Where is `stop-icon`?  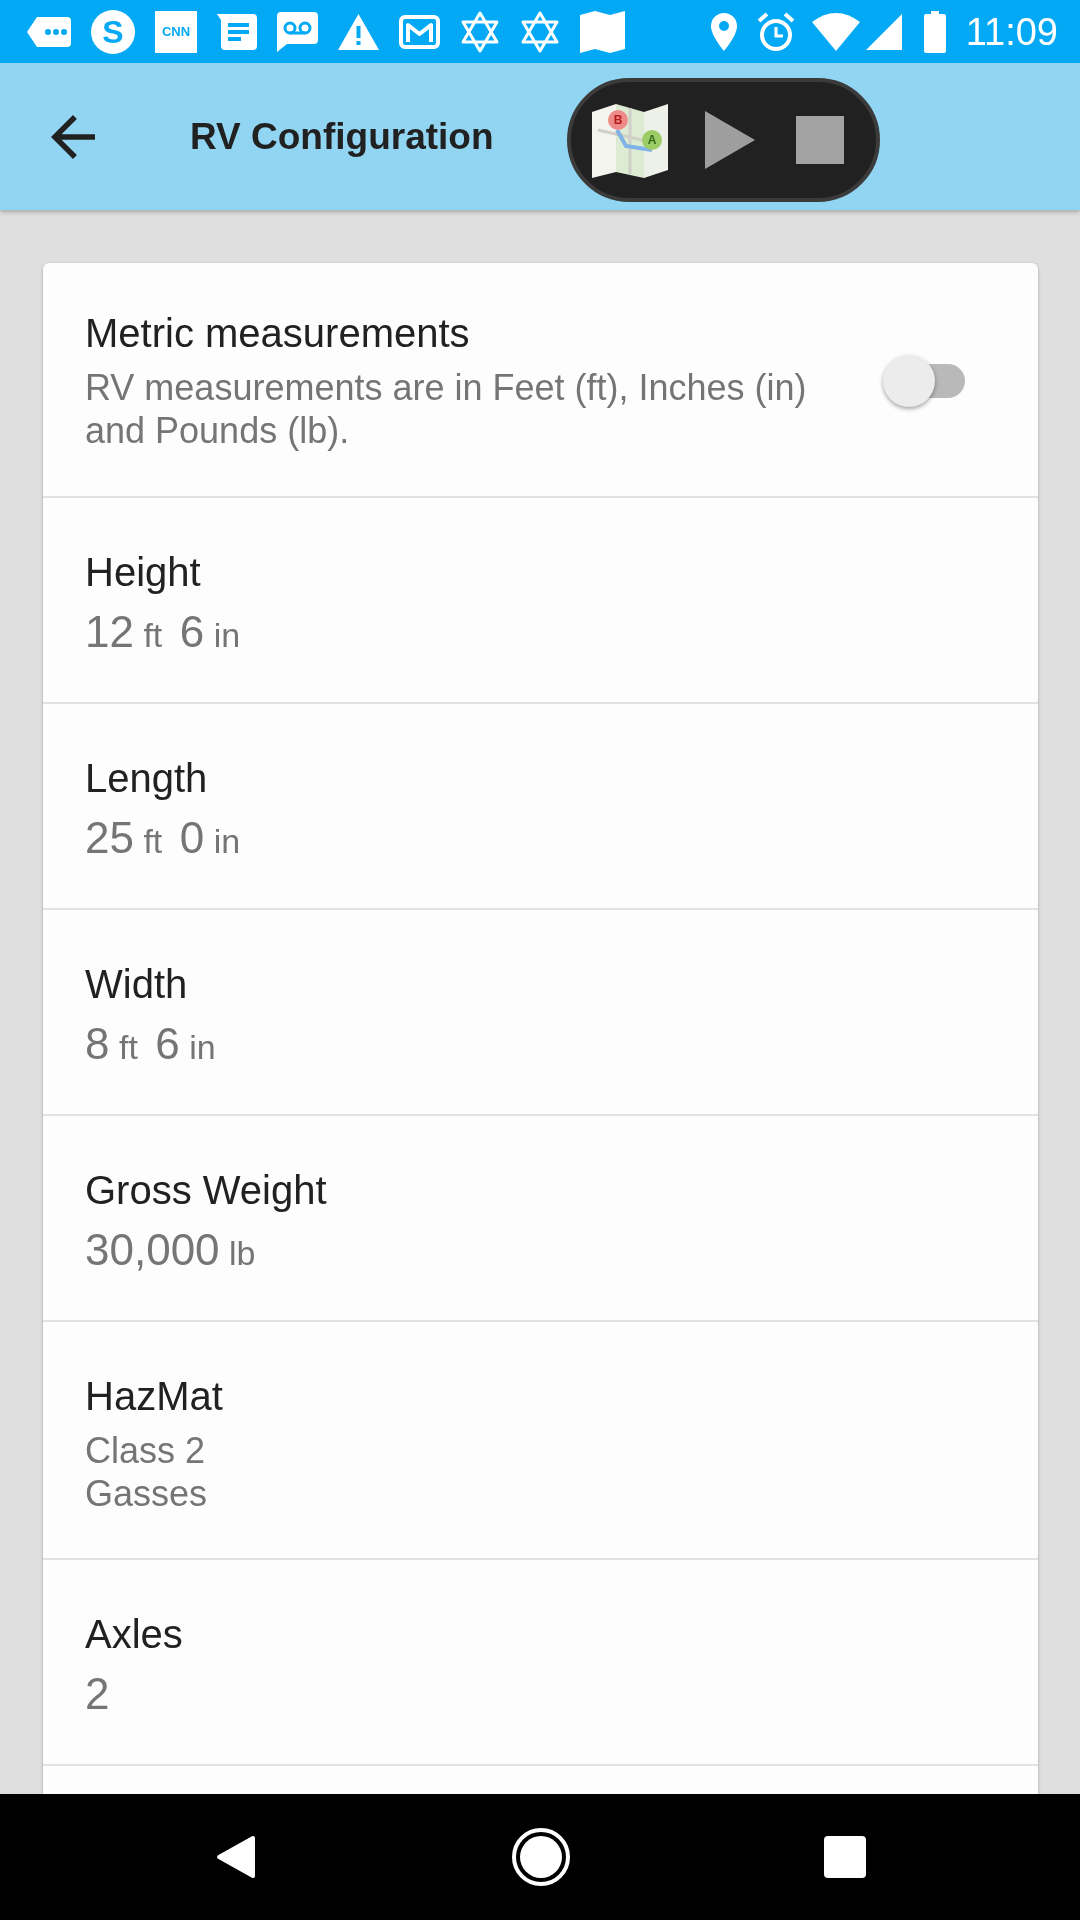 stop-icon is located at coordinates (820, 140).